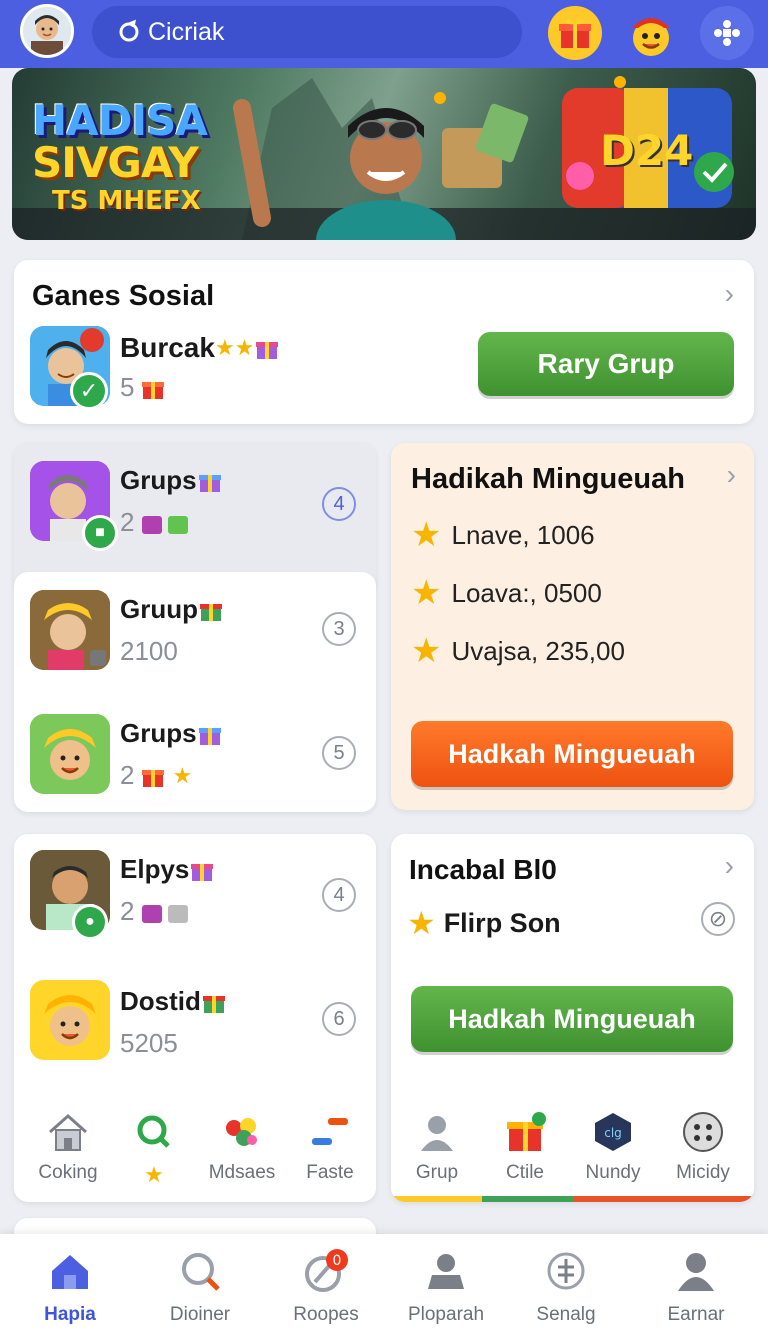 This screenshot has height=1344, width=768. I want to click on games-social-count-row: 5, so click(143, 387).